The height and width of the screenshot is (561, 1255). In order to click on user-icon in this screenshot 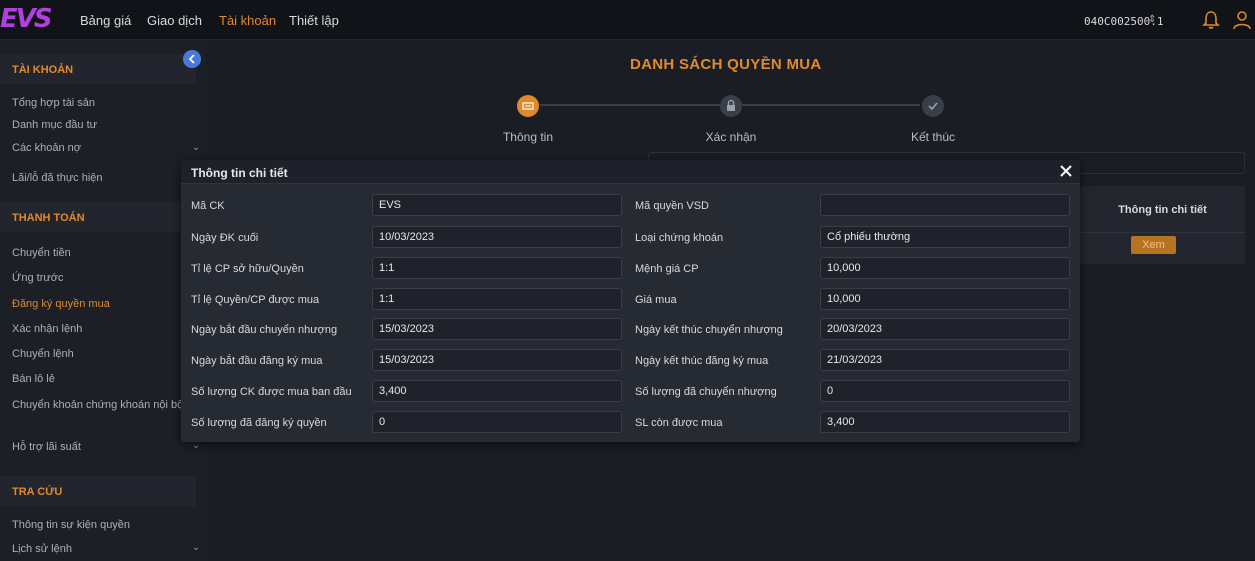, I will do `click(1242, 20)`.